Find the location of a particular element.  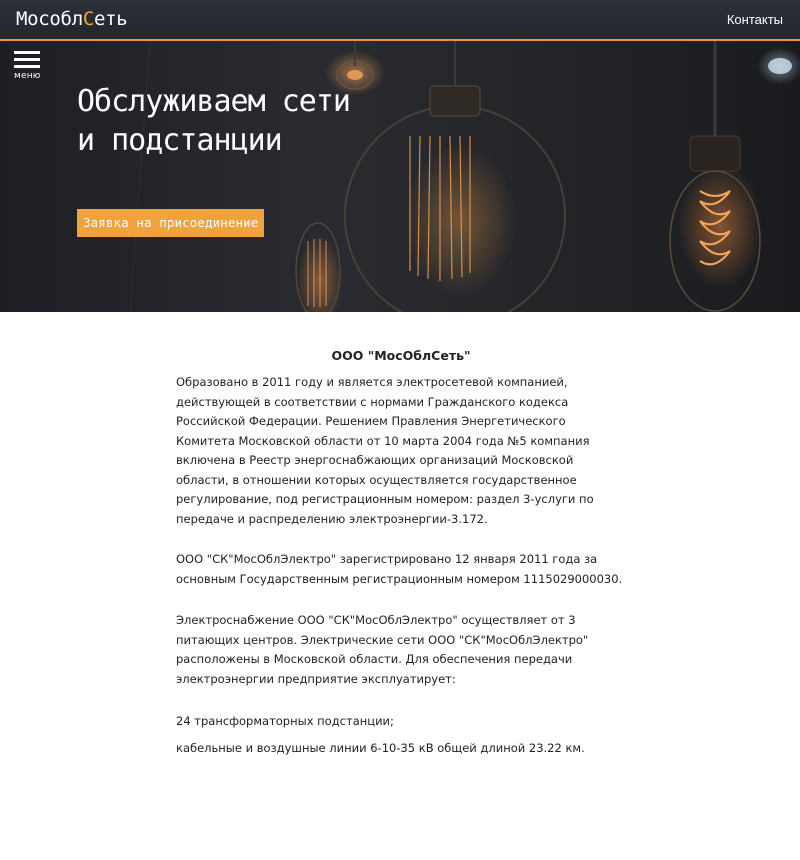

top-navbar: МособлСеть Контакты is located at coordinates (400, 20).